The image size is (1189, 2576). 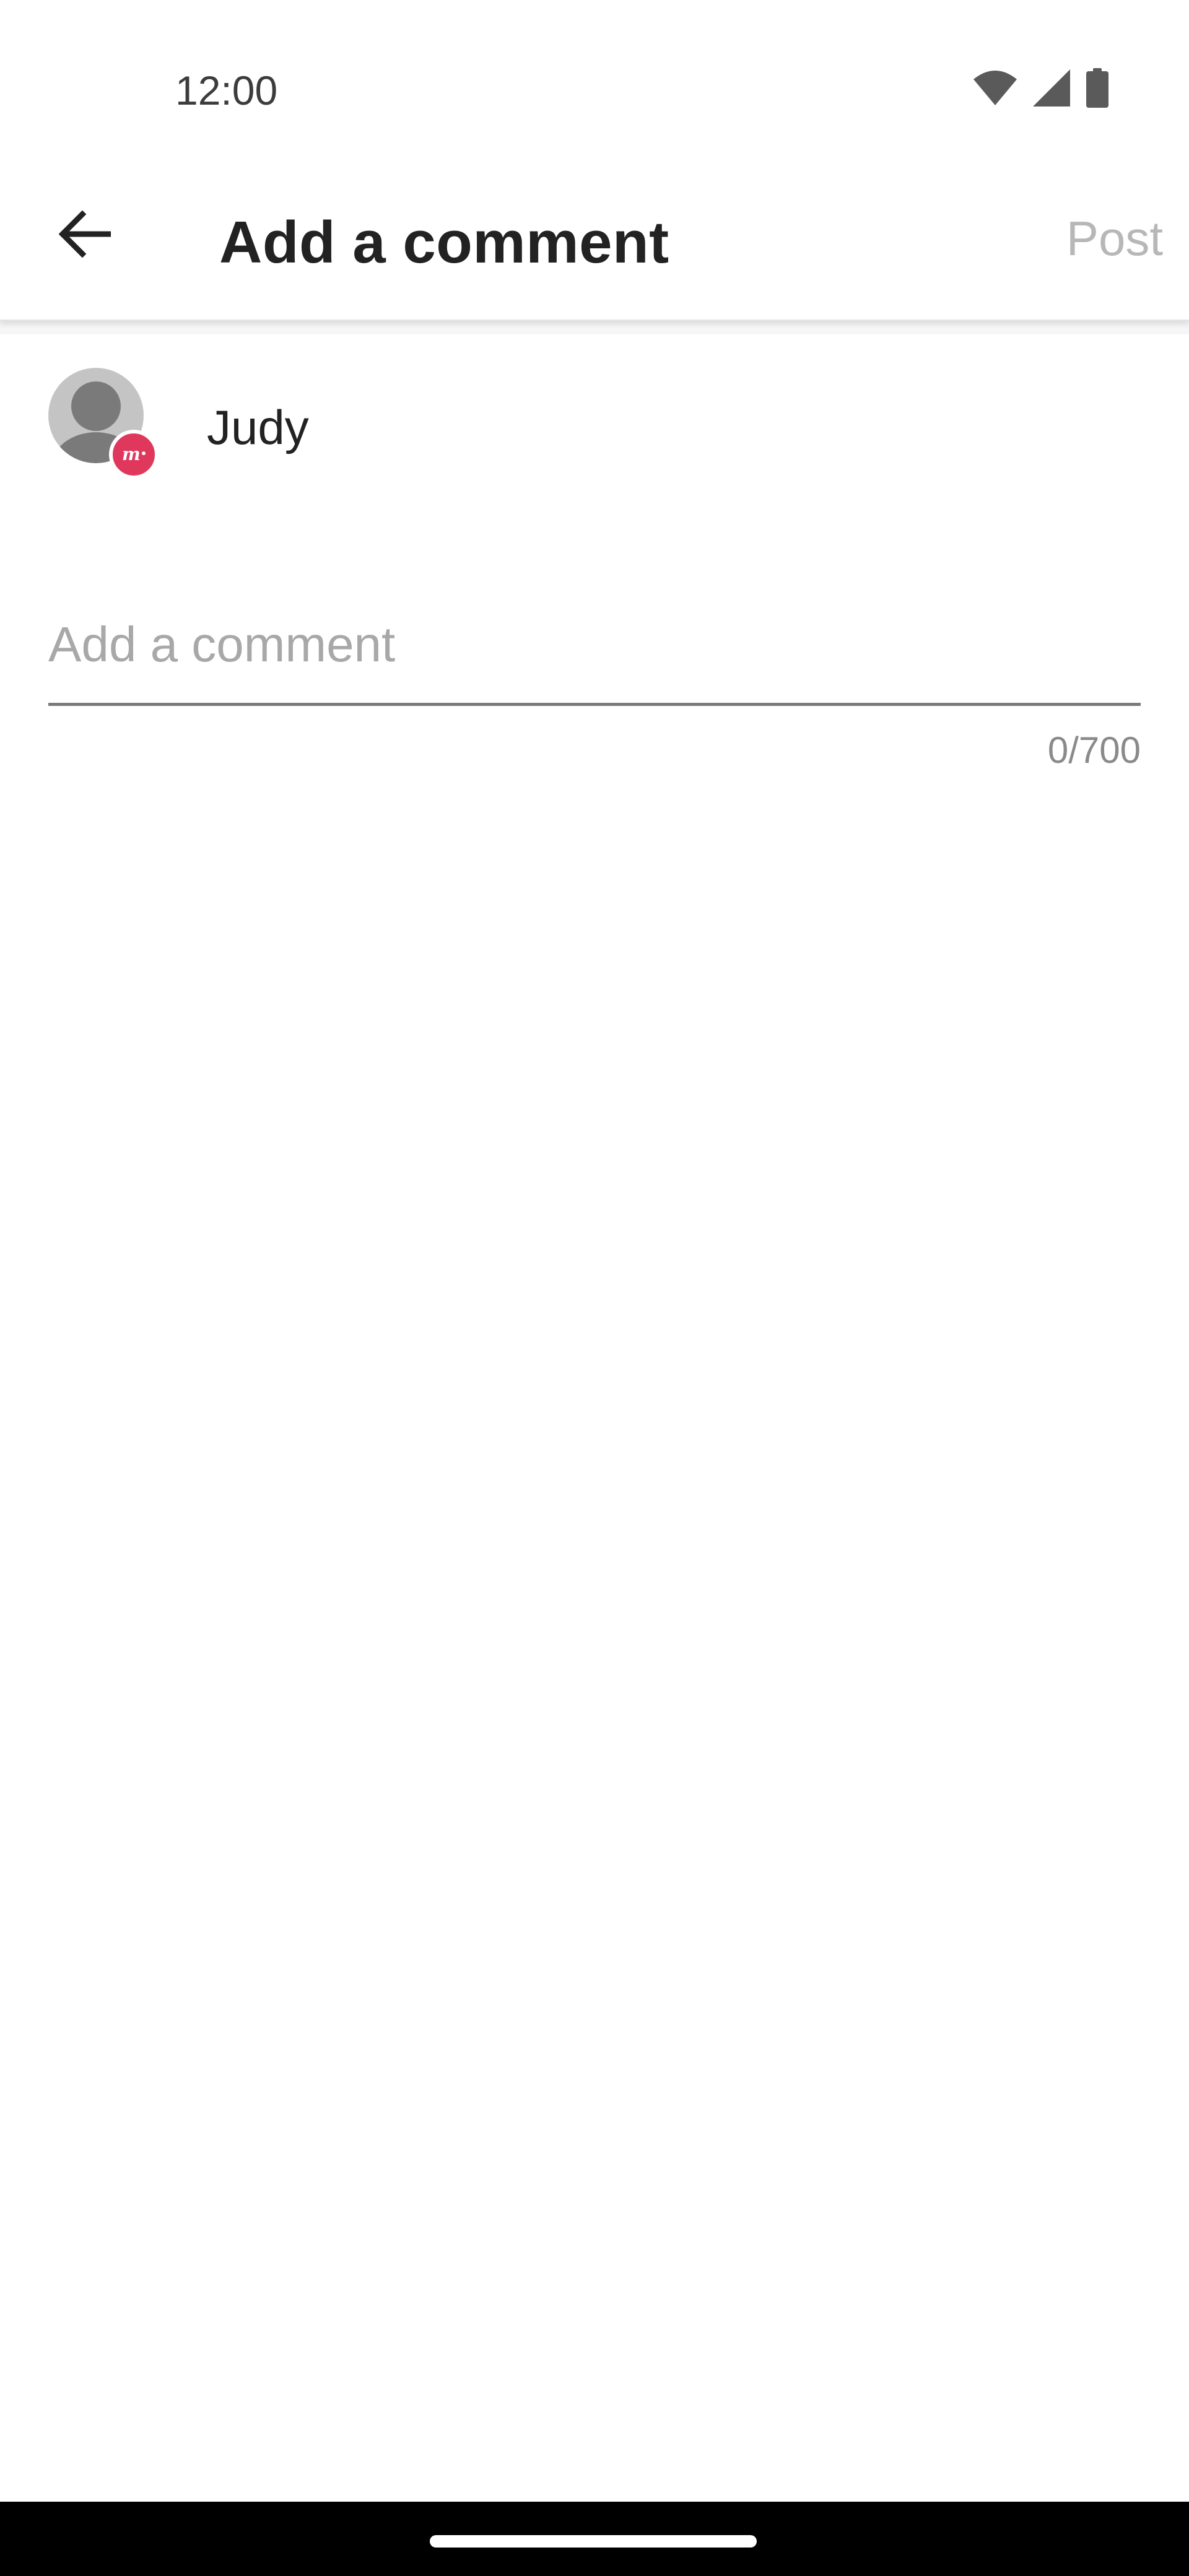 What do you see at coordinates (594, 80) in the screenshot?
I see `status-bar: 12:00` at bounding box center [594, 80].